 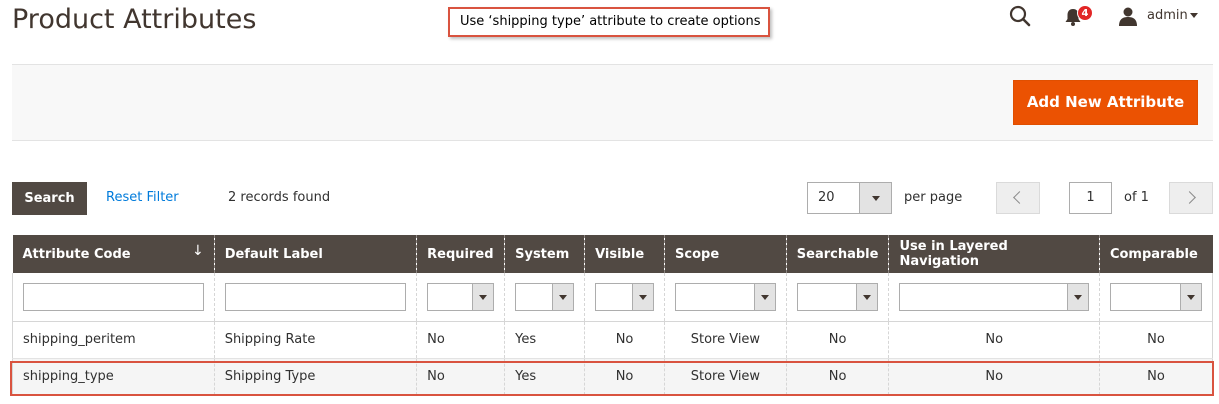 What do you see at coordinates (933, 197) in the screenshot?
I see `per-page-label: per page` at bounding box center [933, 197].